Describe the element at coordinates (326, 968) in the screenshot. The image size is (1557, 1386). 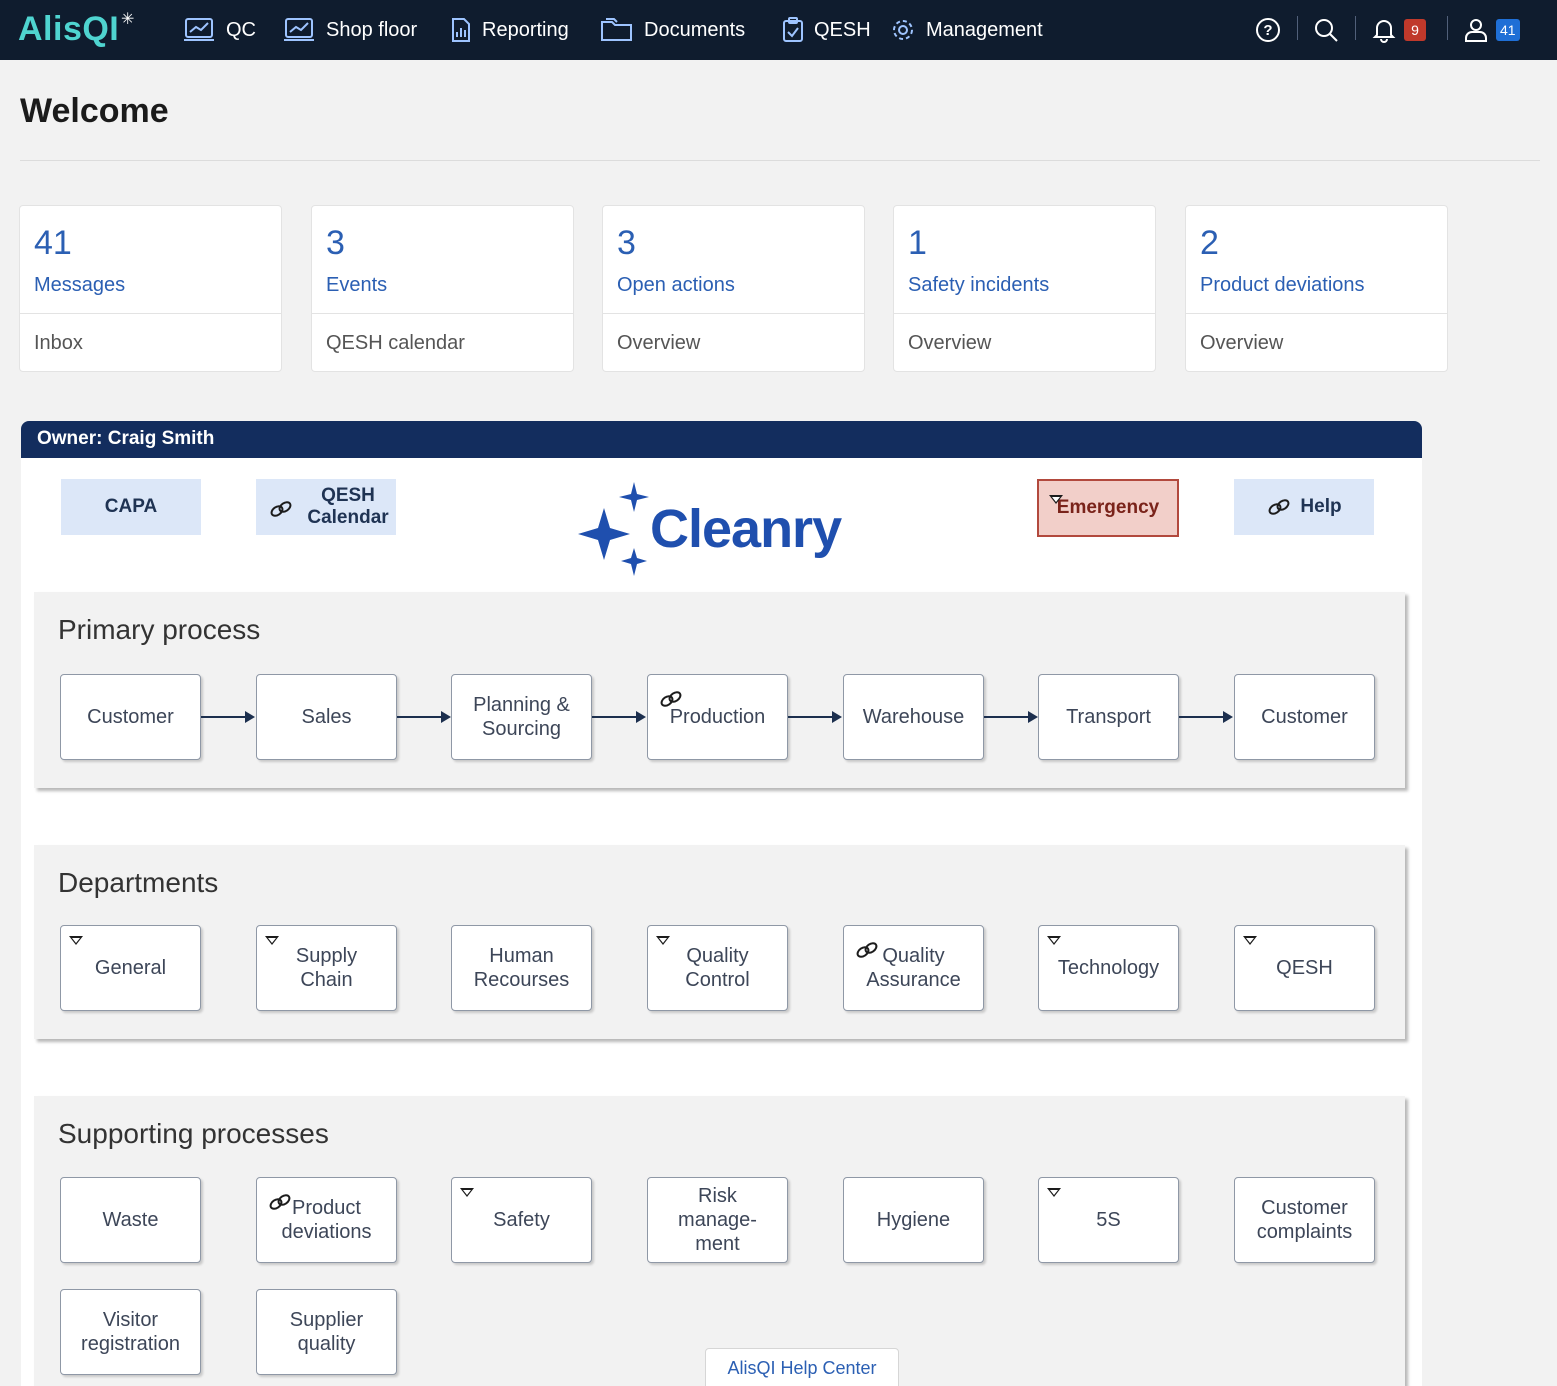
I see `department-supply-chain: Supply Chain` at that location.